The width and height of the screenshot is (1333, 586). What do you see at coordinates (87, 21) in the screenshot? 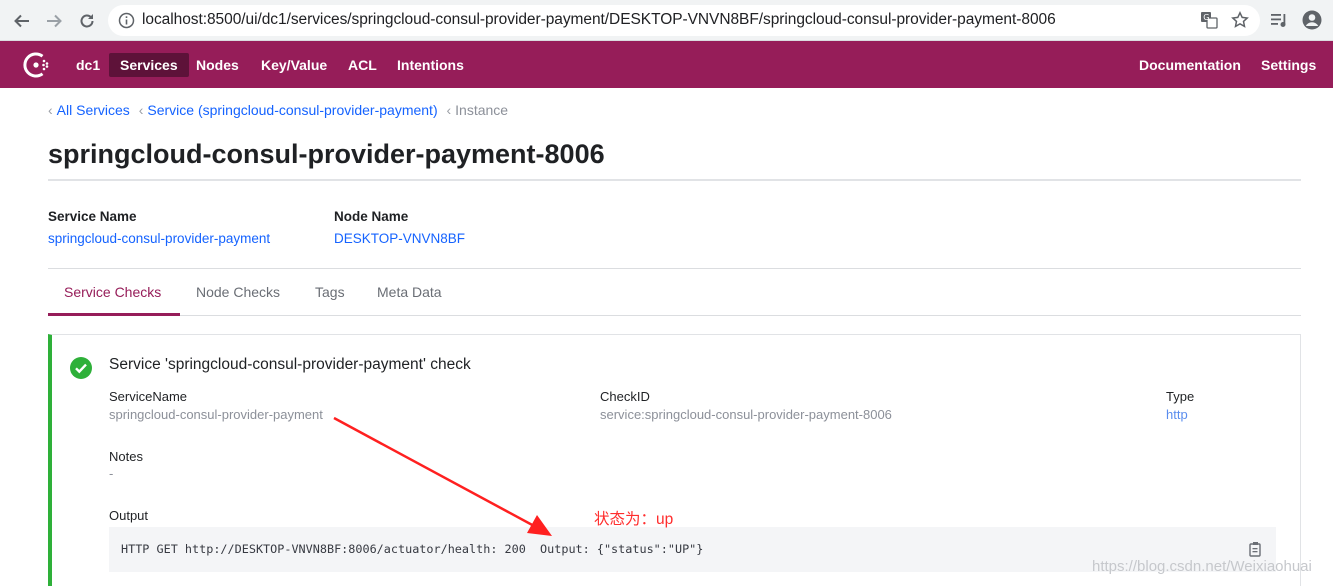
I see `reload-icon` at bounding box center [87, 21].